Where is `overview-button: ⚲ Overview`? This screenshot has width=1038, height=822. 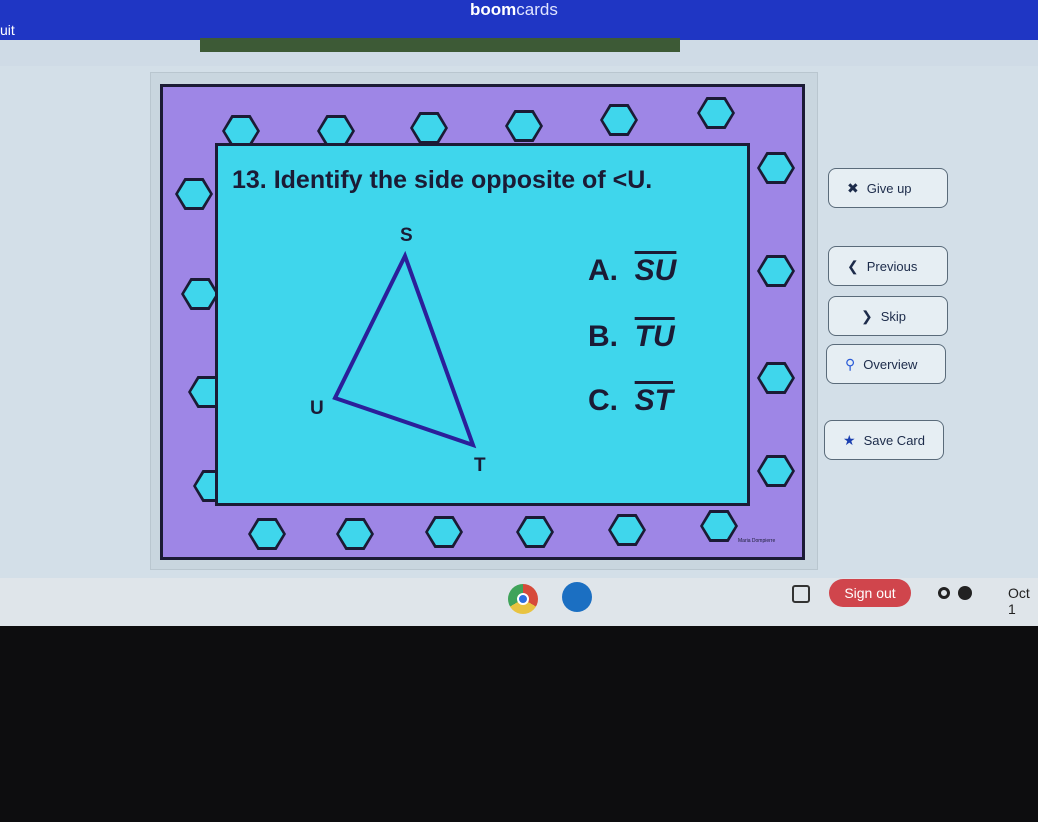 overview-button: ⚲ Overview is located at coordinates (886, 364).